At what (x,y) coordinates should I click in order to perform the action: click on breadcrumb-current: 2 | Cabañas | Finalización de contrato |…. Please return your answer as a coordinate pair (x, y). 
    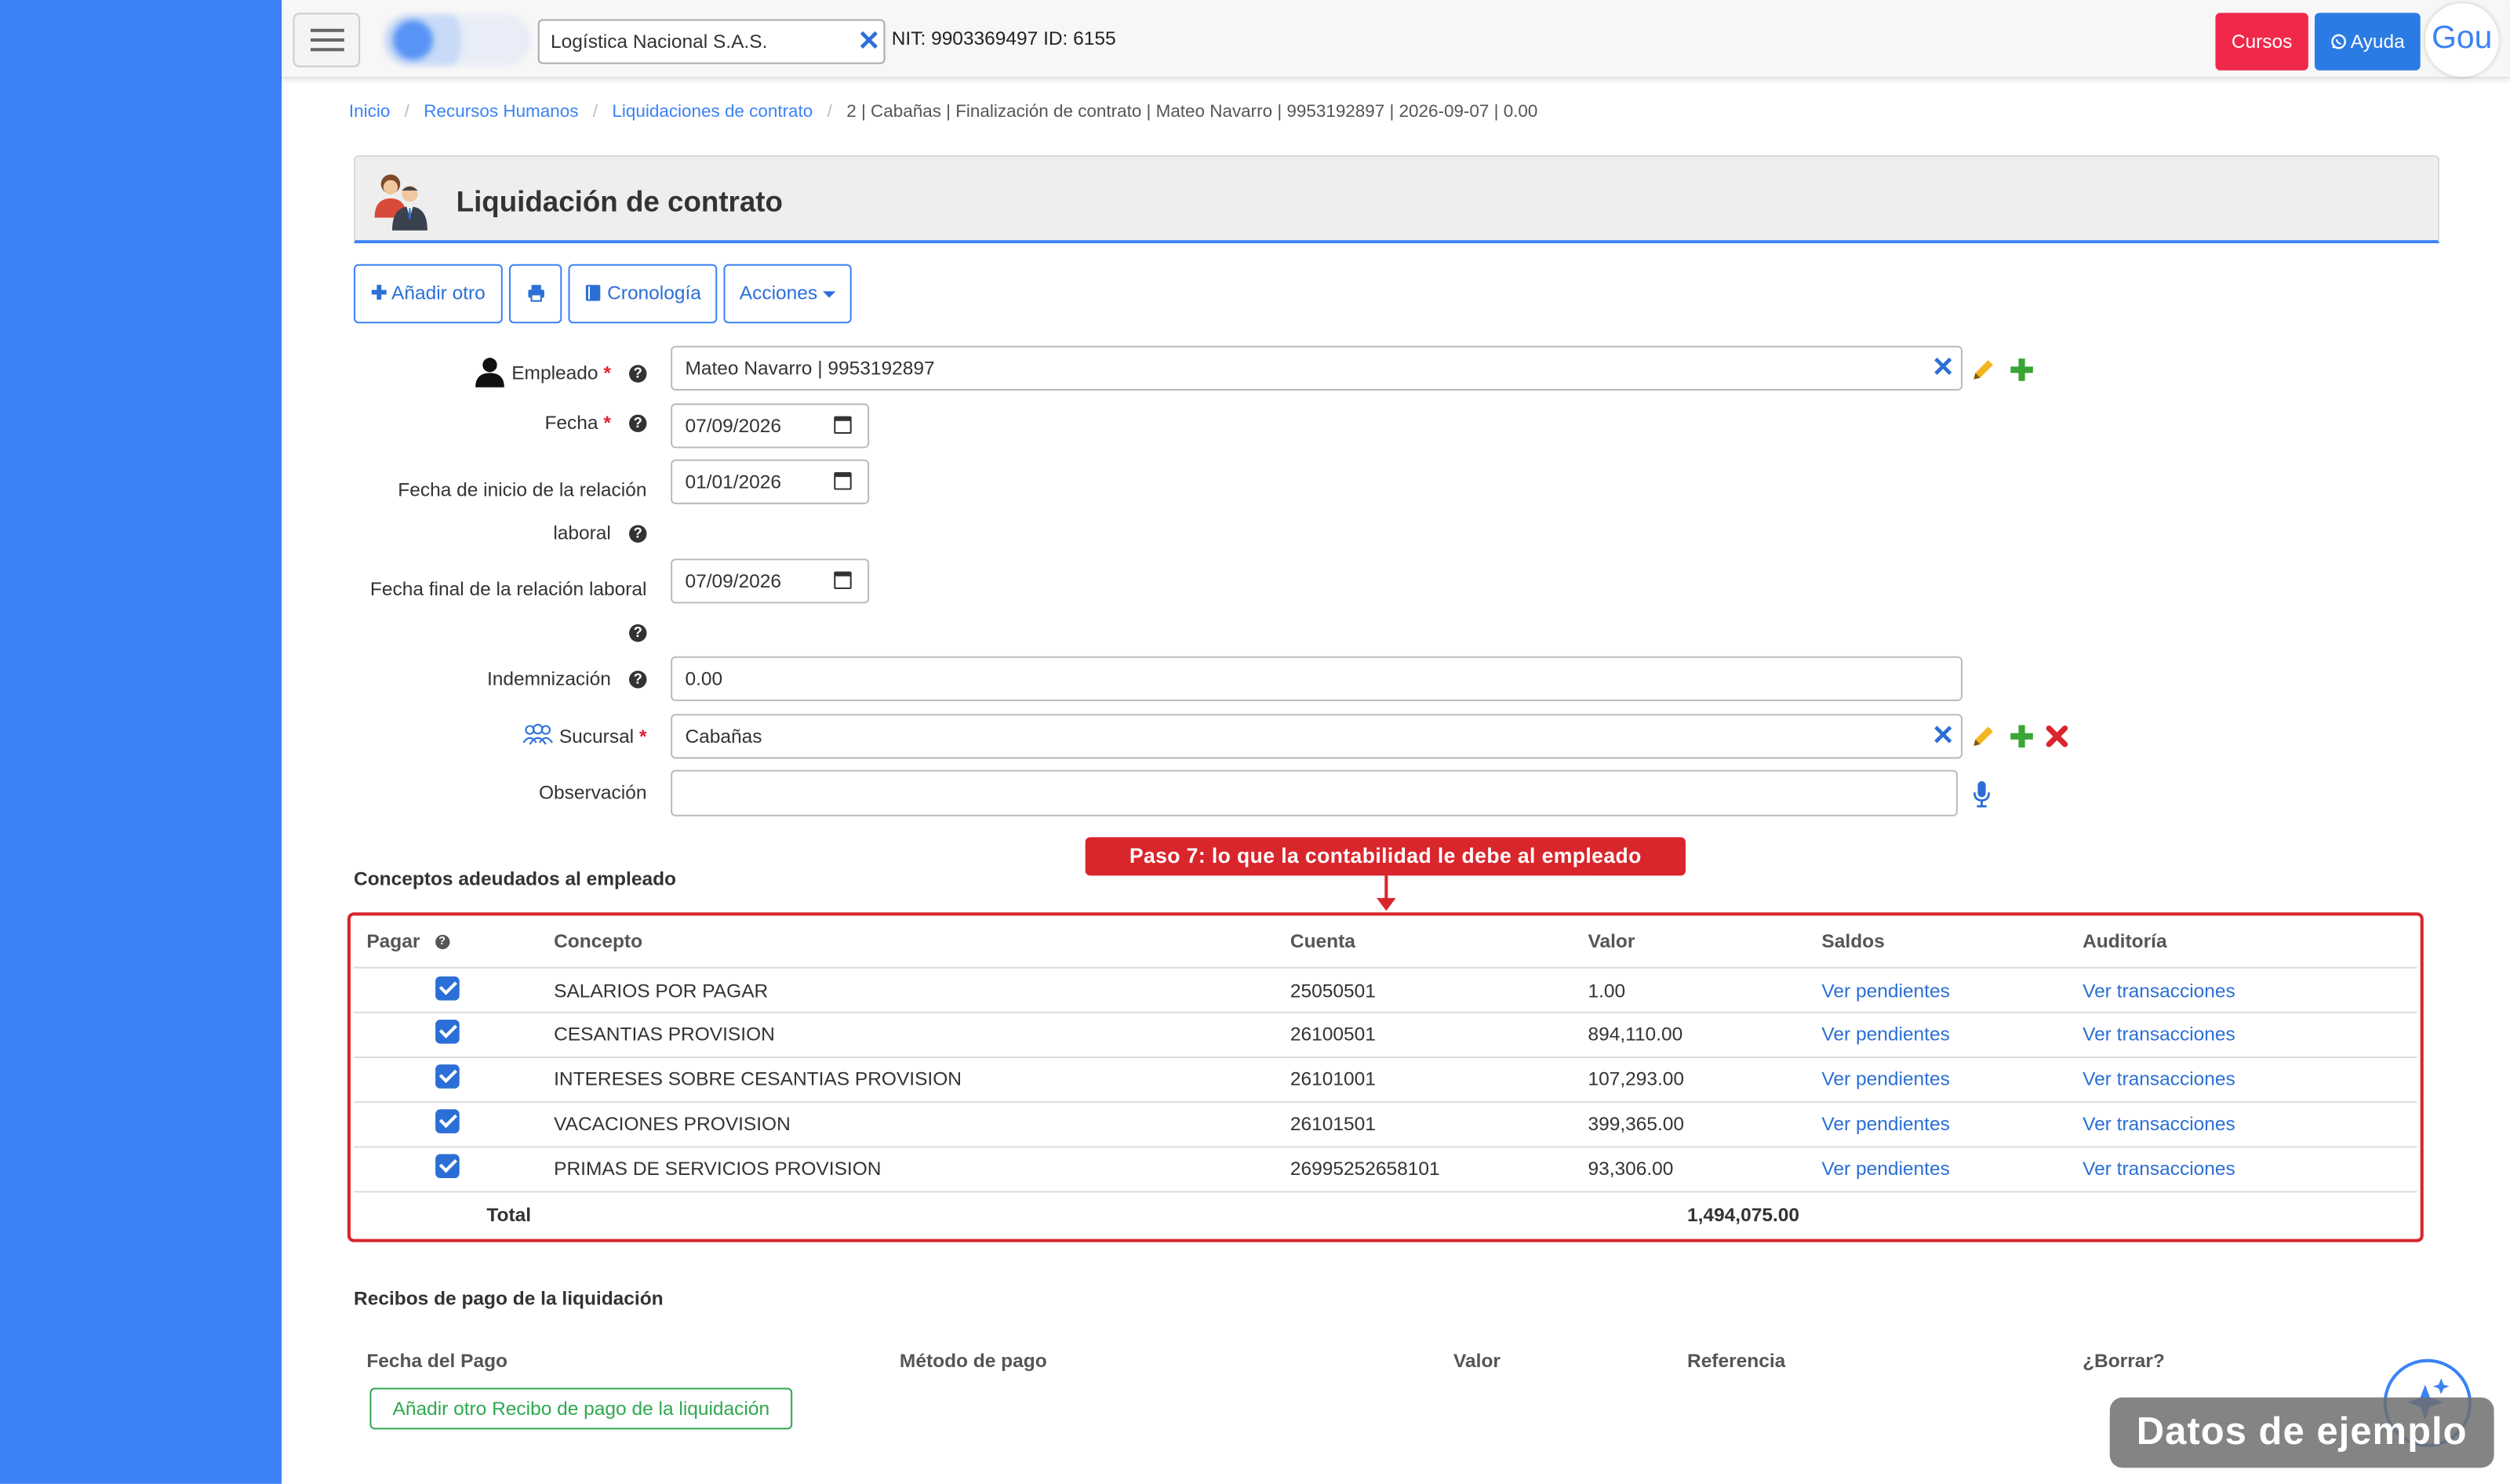
    Looking at the image, I should click on (1192, 112).